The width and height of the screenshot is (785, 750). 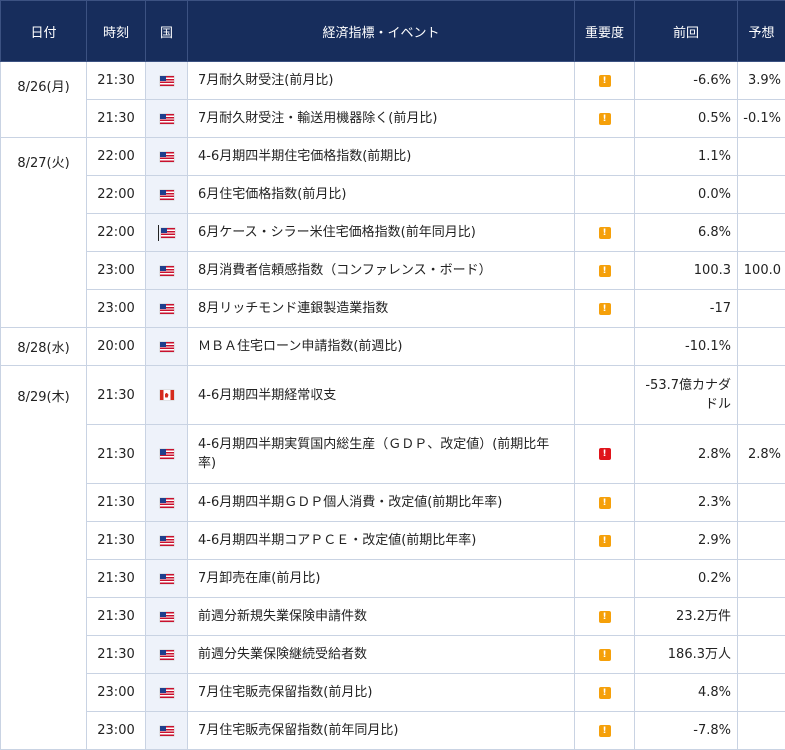 What do you see at coordinates (43, 31) in the screenshot?
I see `header-date: 日付` at bounding box center [43, 31].